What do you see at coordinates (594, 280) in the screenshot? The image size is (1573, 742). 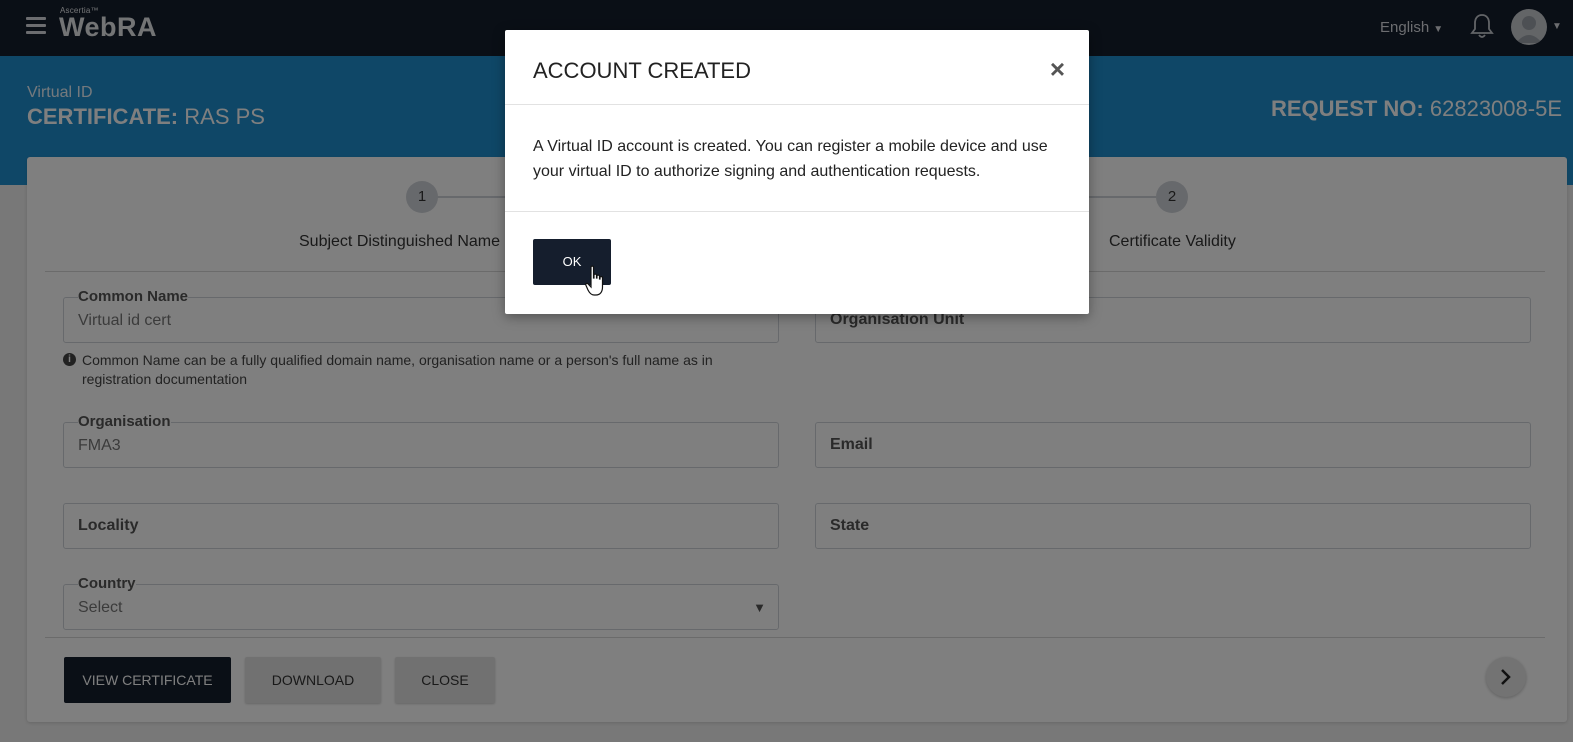 I see `hand-pointer-cursor-icon` at bounding box center [594, 280].